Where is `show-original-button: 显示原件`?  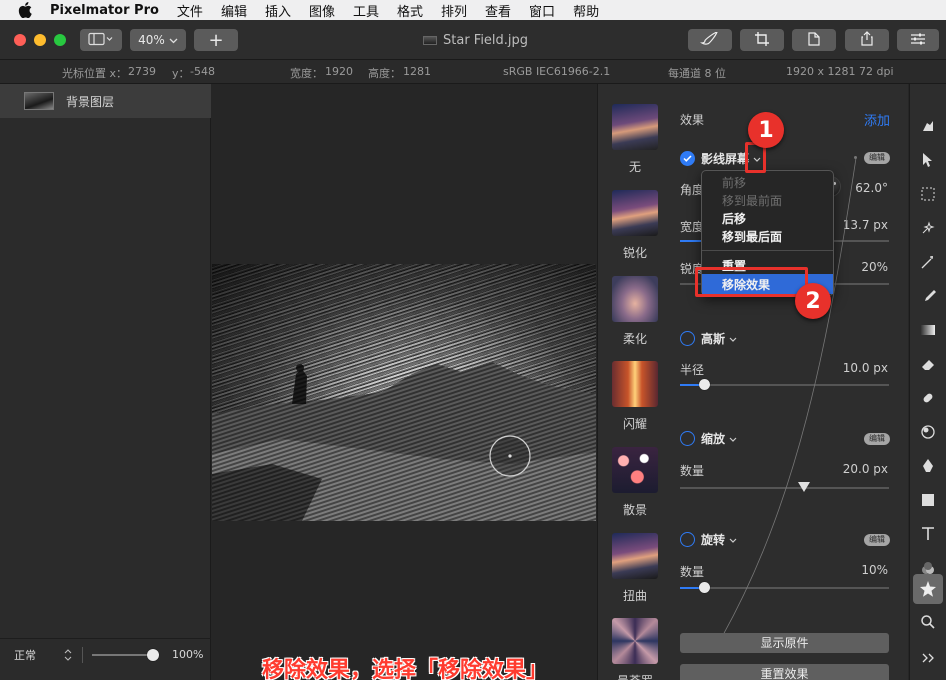
show-original-button: 显示原件 is located at coordinates (784, 643).